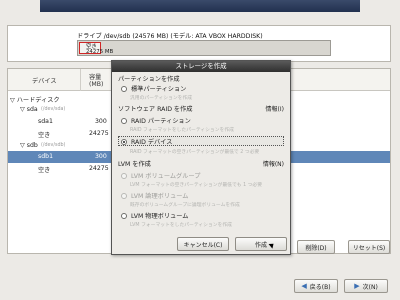 The height and width of the screenshot is (300, 400). I want to click on delete-button: 削除(D), so click(316, 247).